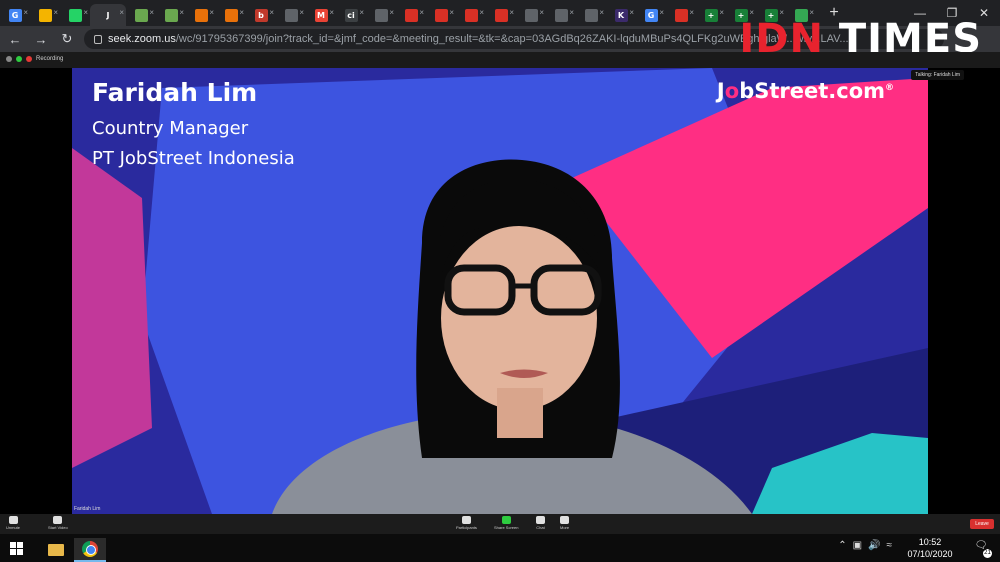 This screenshot has width=1000, height=562. Describe the element at coordinates (506, 523) in the screenshot. I see `share-screen-button: Share Screen` at that location.